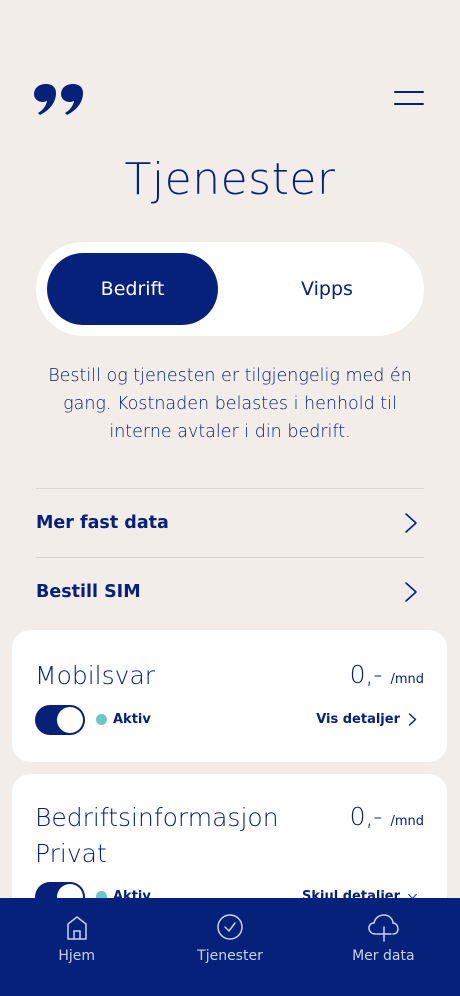 The width and height of the screenshot is (460, 996). I want to click on nav-label: Hjem, so click(76, 956).